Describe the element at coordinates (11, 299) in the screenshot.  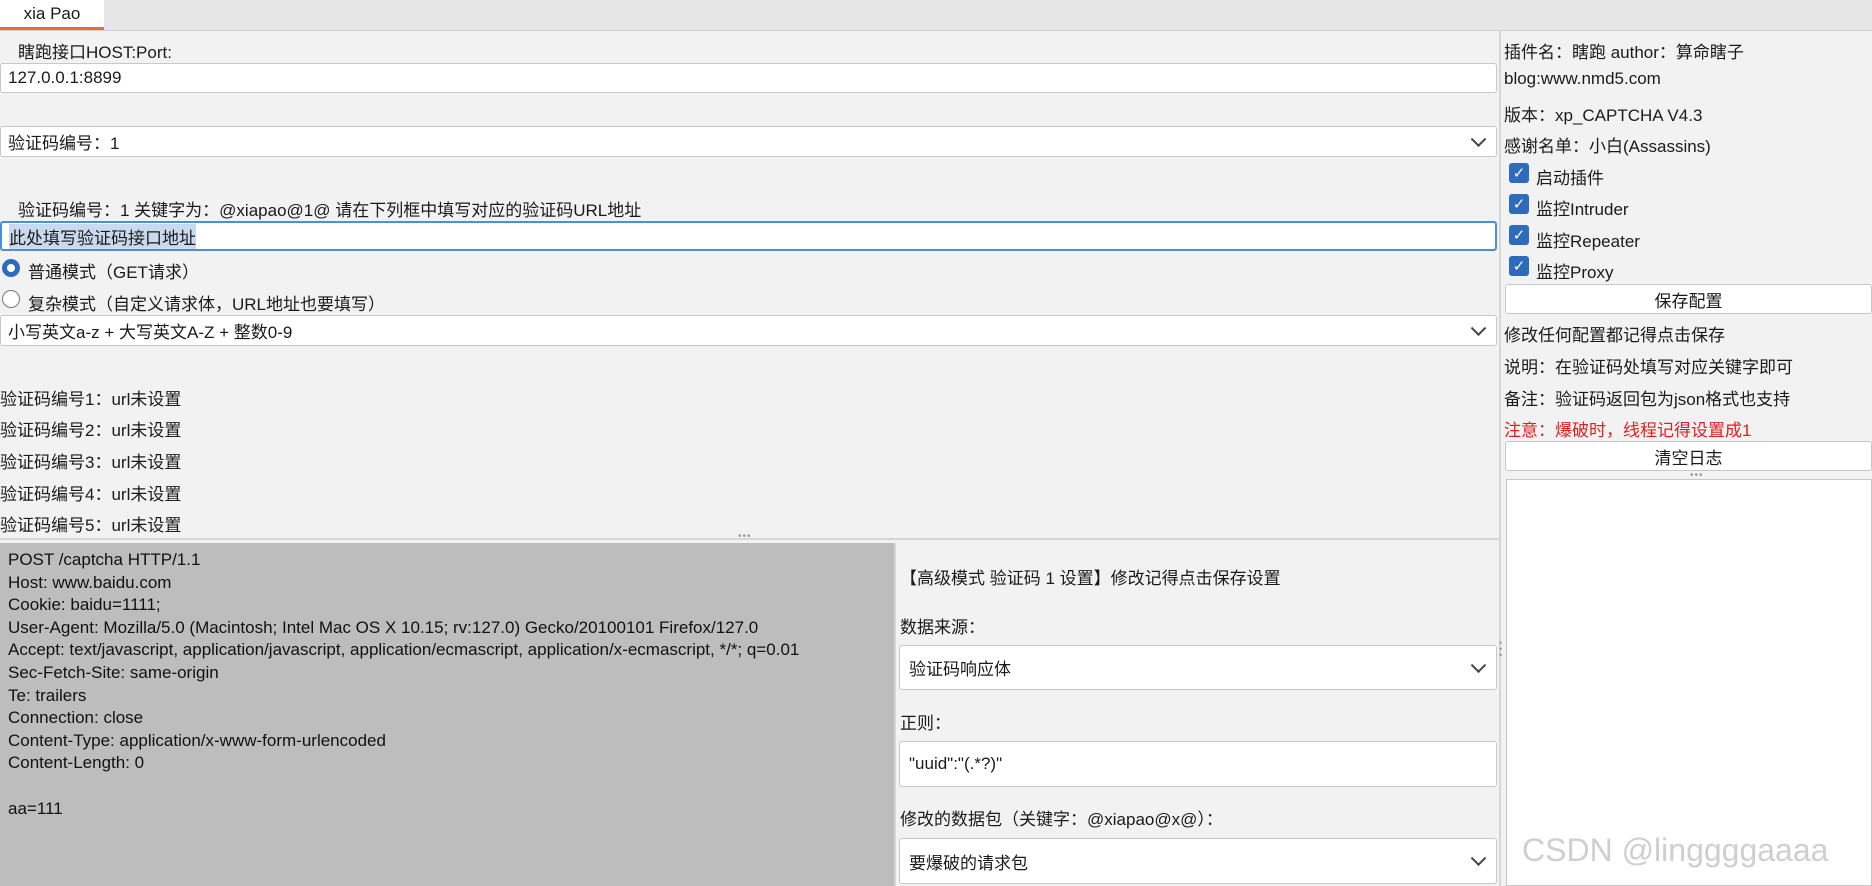
I see `radio-complex-mode` at that location.